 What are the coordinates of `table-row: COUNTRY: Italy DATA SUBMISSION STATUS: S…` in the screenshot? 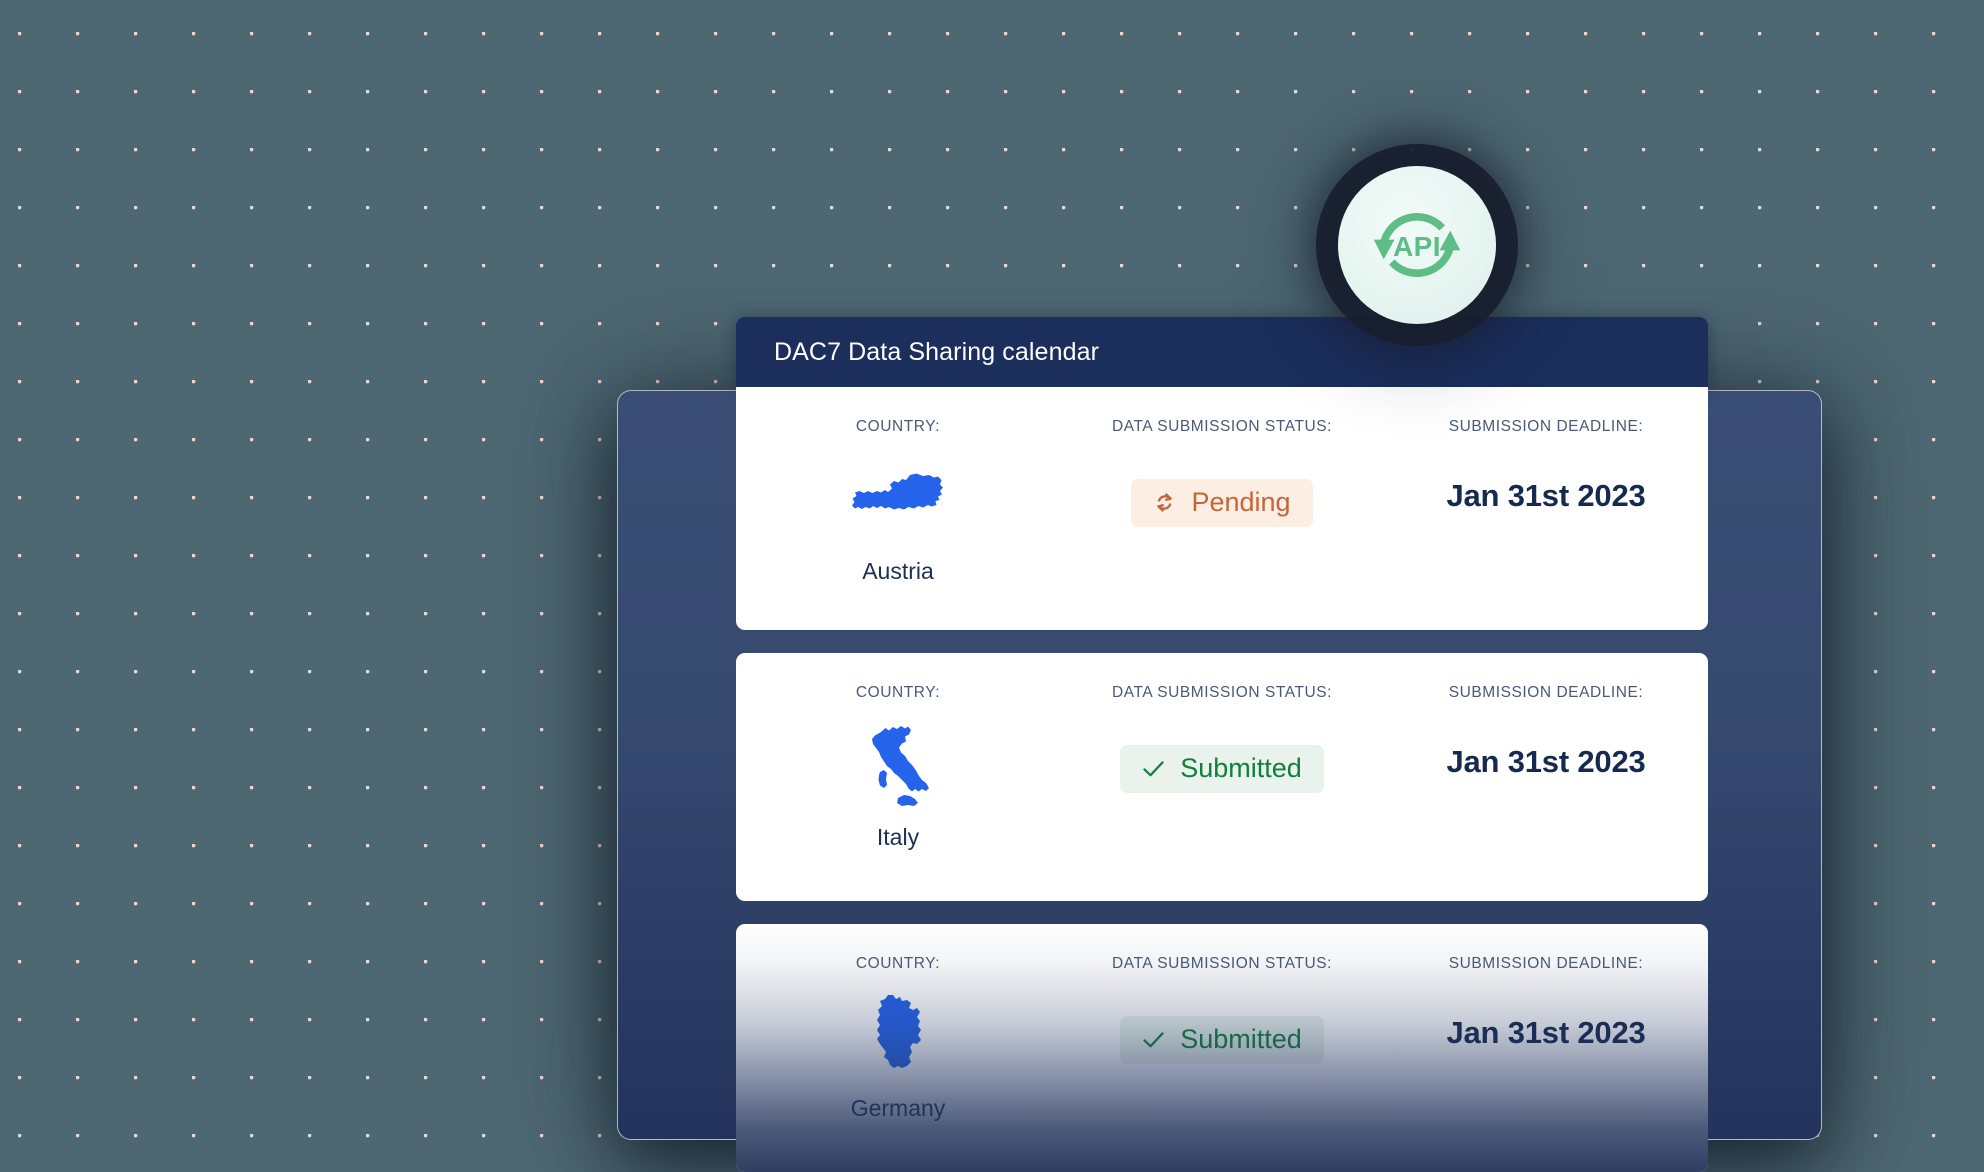 It's located at (1222, 777).